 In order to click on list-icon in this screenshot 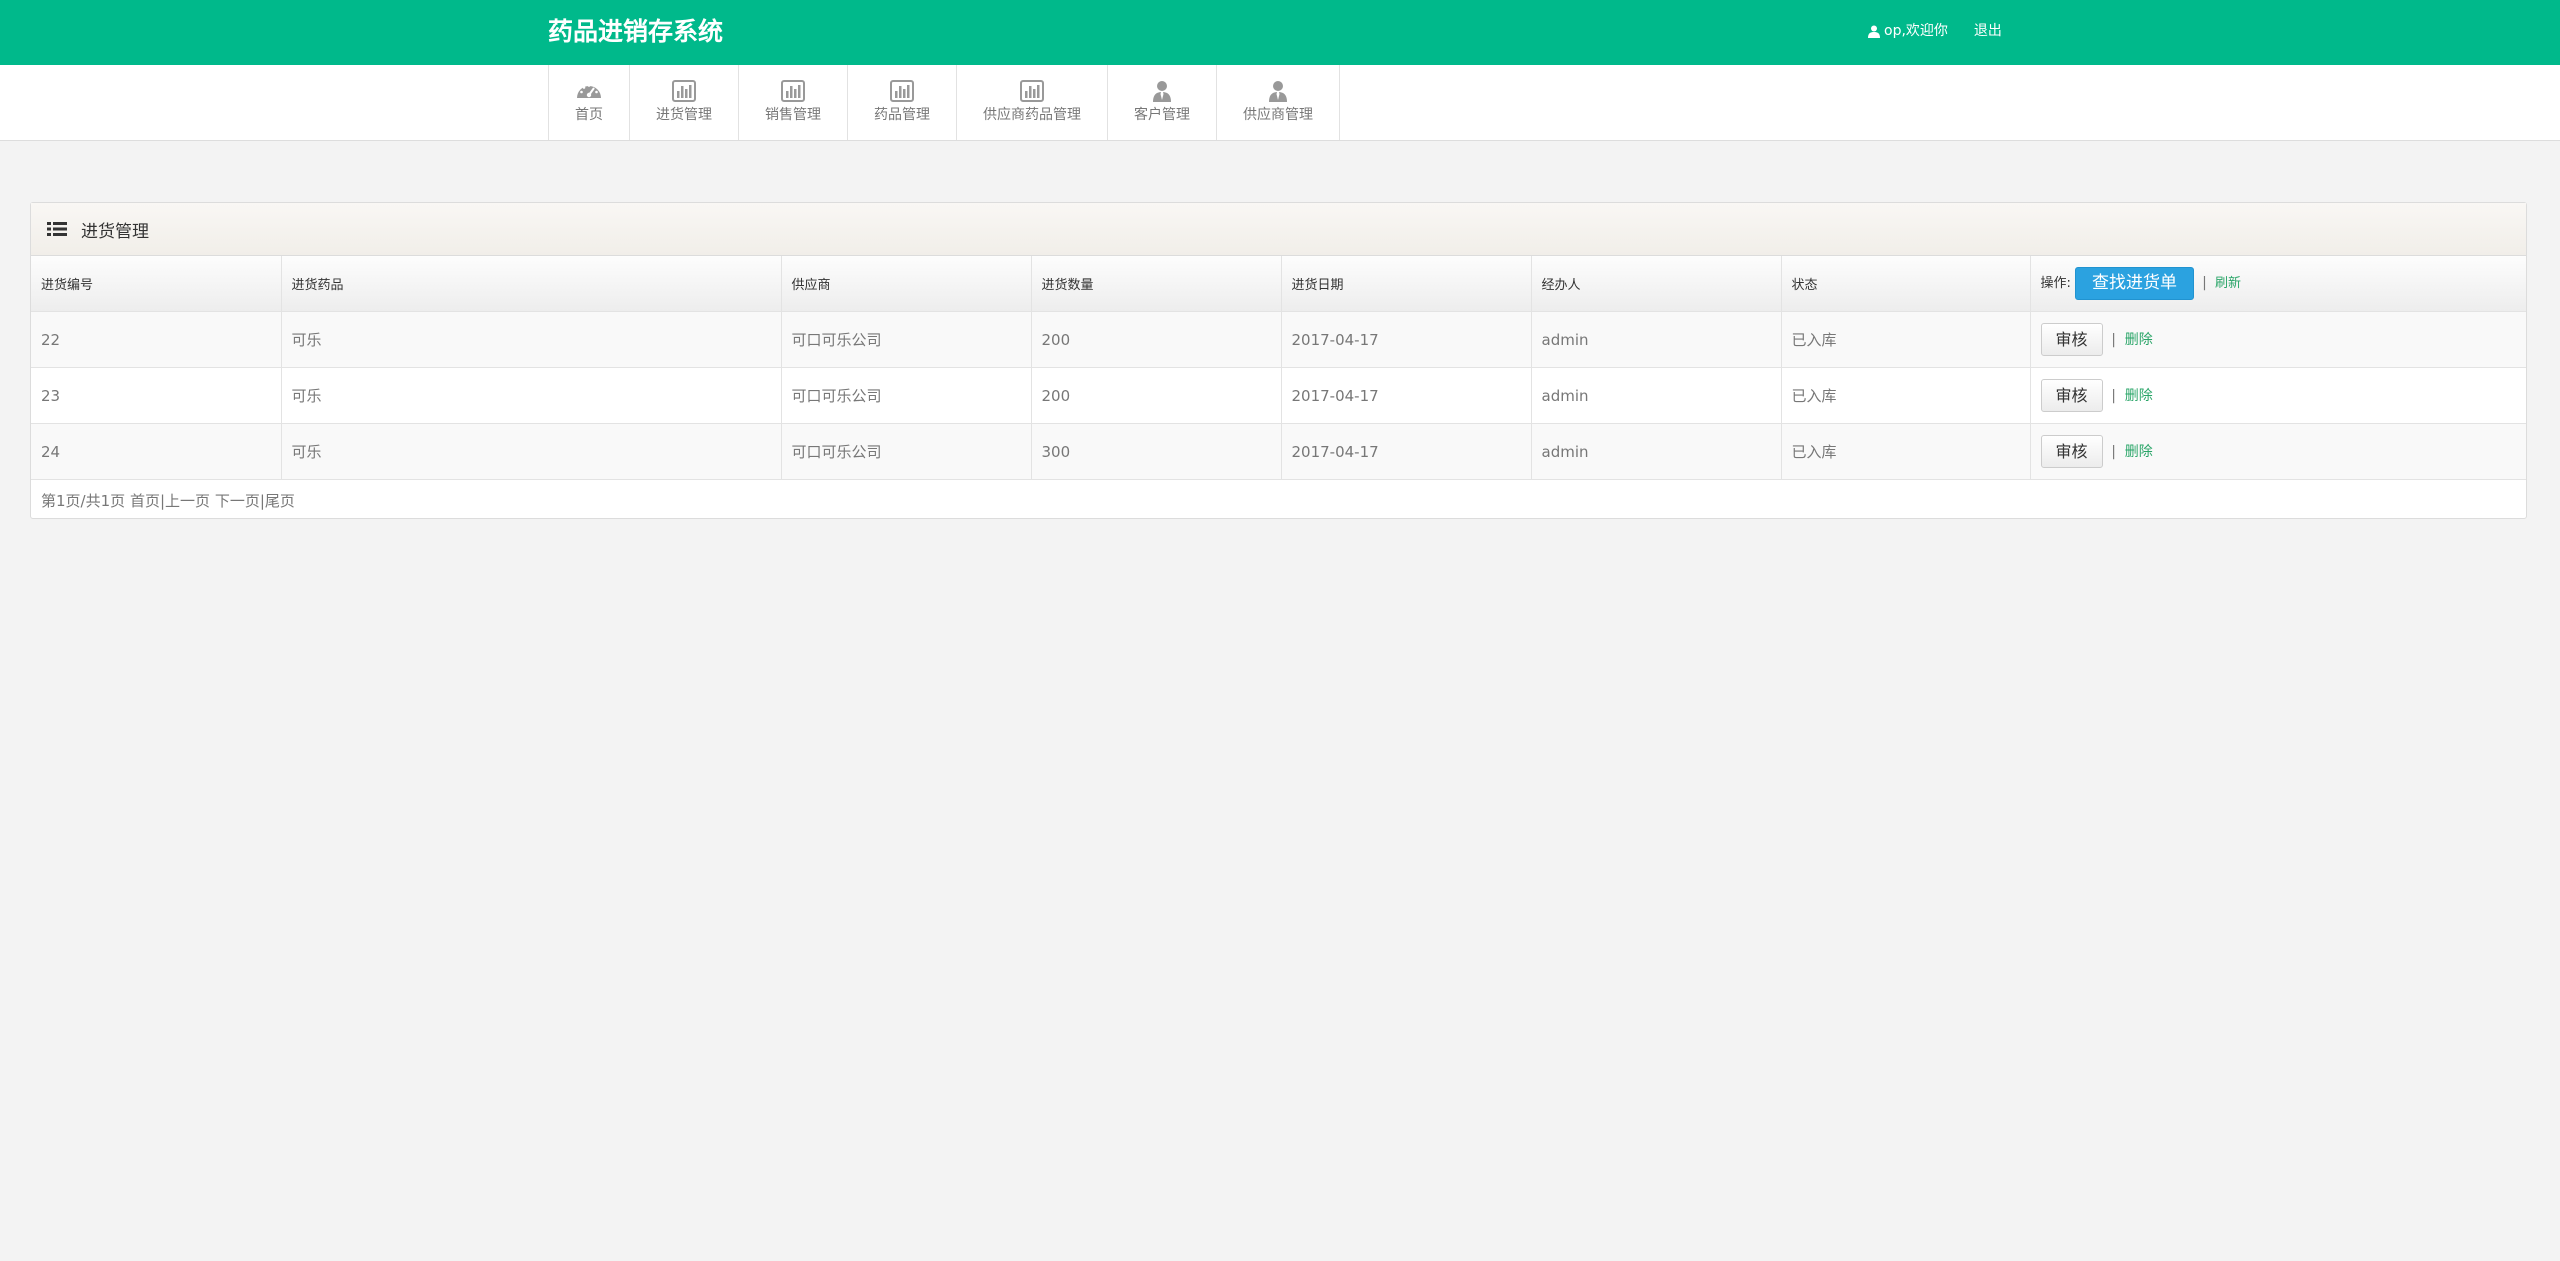, I will do `click(57, 229)`.